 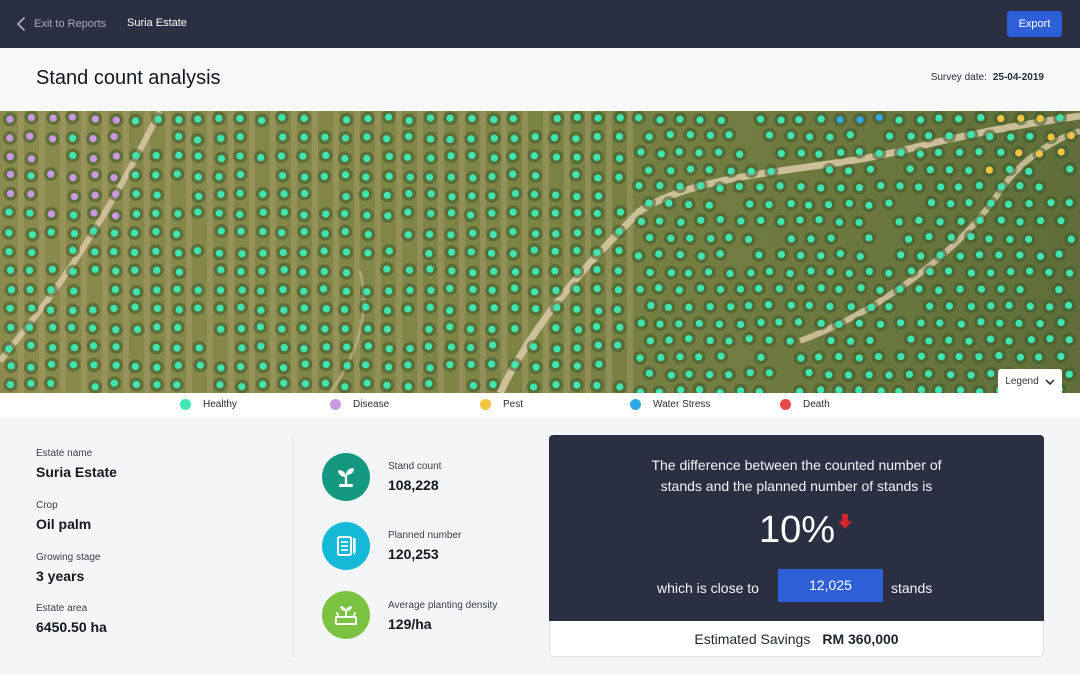 What do you see at coordinates (1030, 381) in the screenshot?
I see `legend-dropdown: Legend` at bounding box center [1030, 381].